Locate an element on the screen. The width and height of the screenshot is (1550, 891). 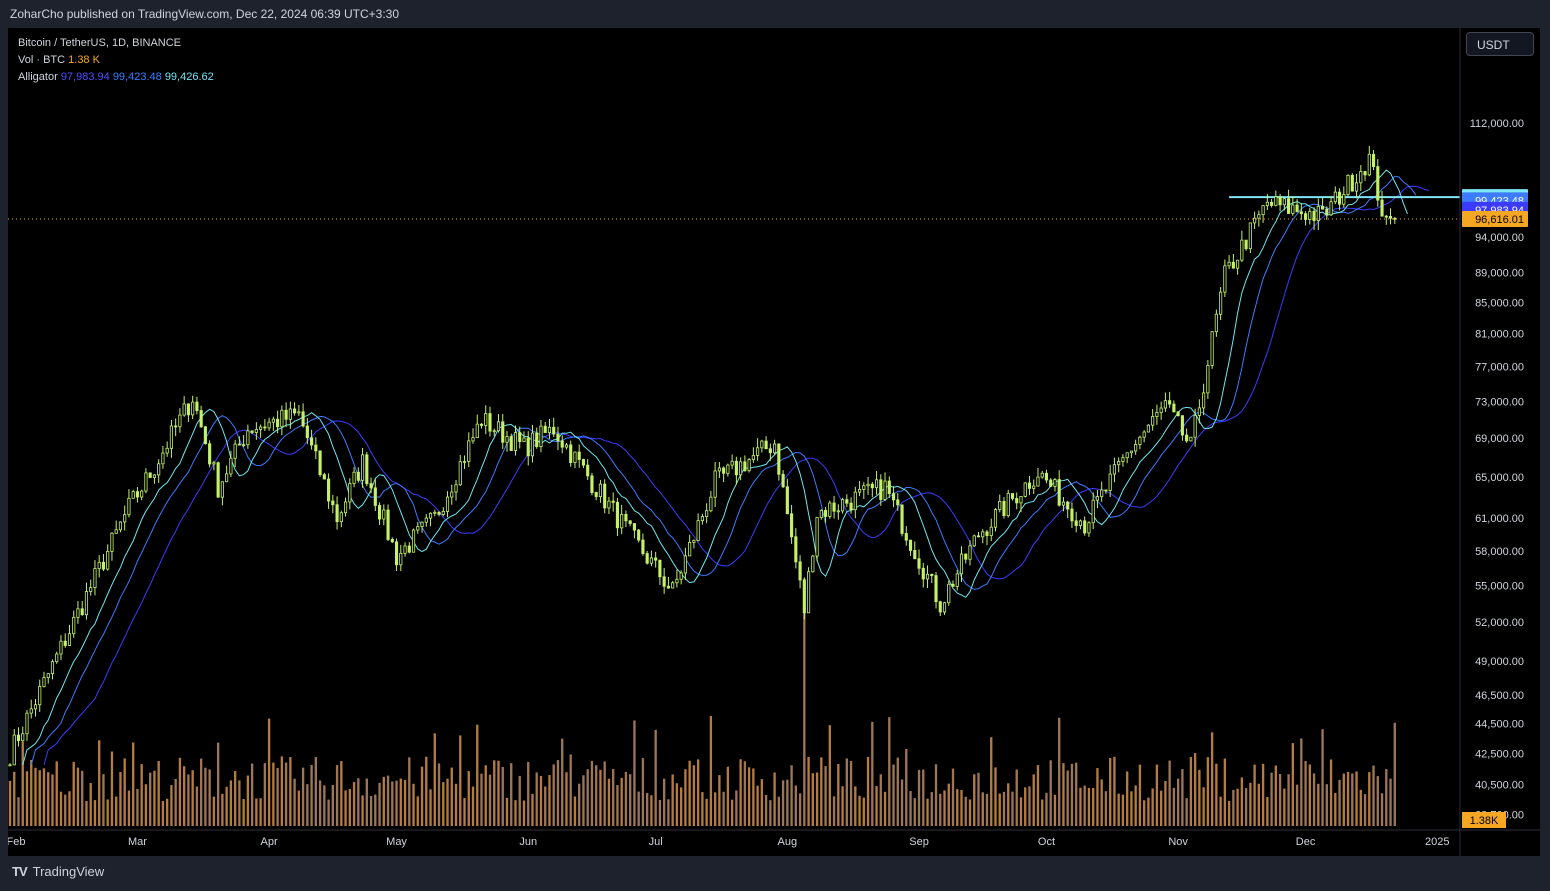
tradingview-logo: TV TradingView is located at coordinates (58, 871).